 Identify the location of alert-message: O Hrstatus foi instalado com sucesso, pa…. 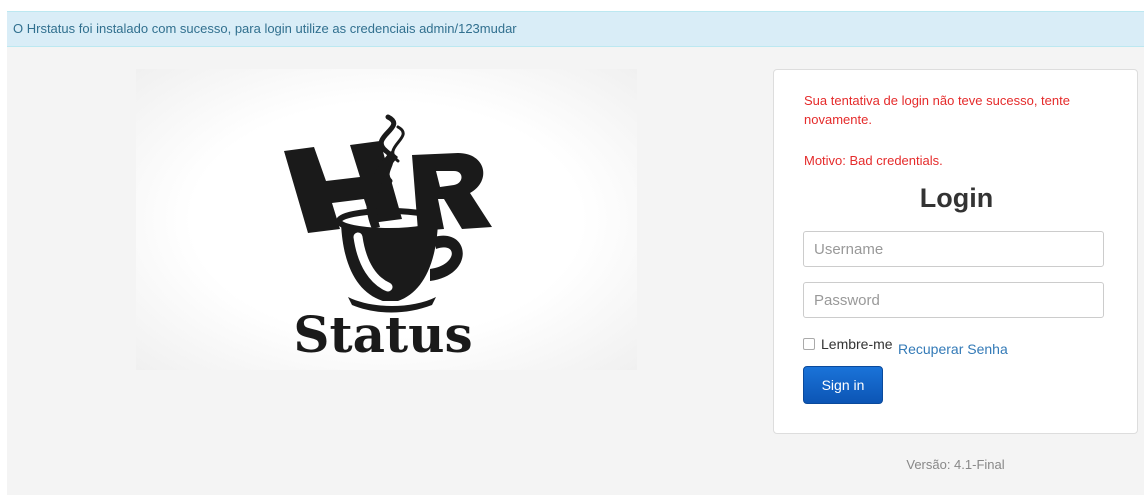
(265, 28).